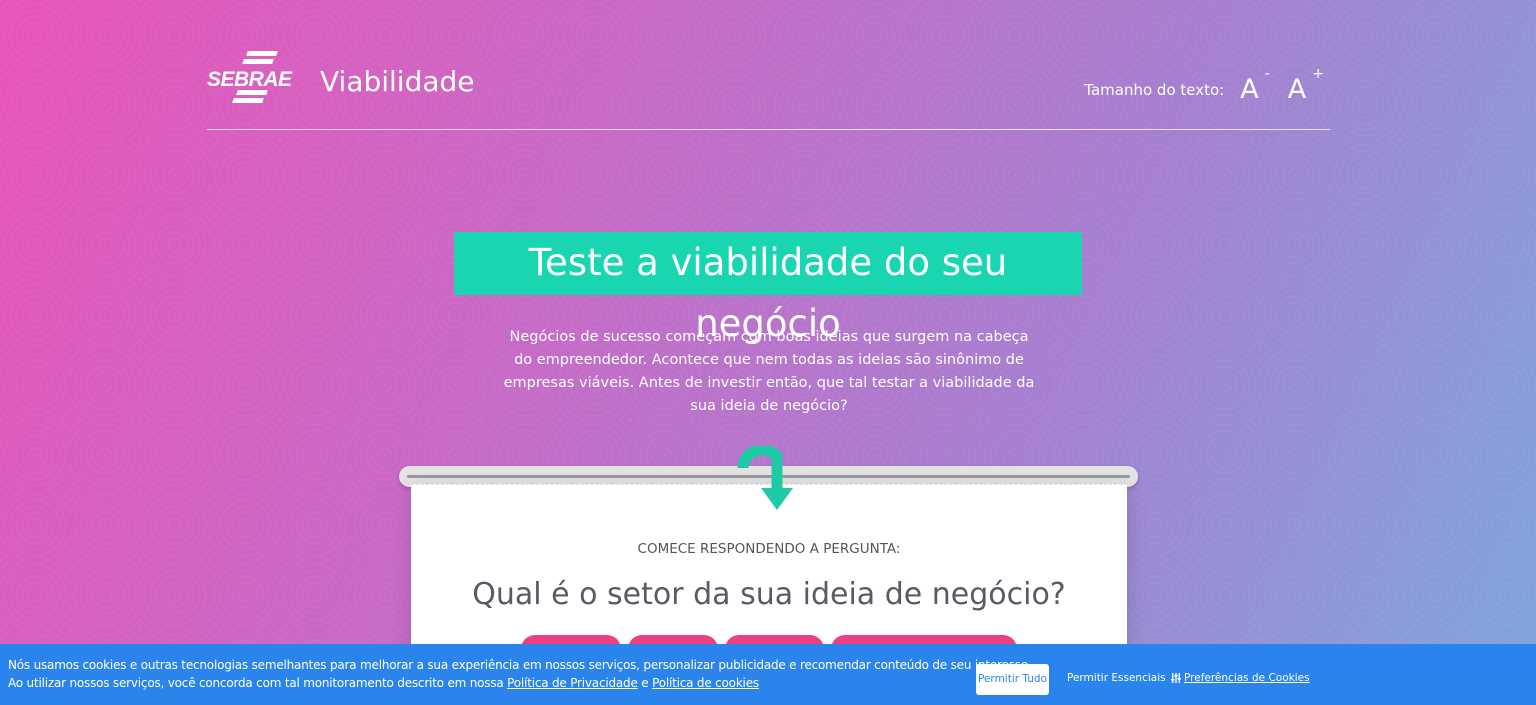 Image resolution: width=1536 pixels, height=705 pixels. What do you see at coordinates (572, 683) in the screenshot?
I see `privacy-policy-link: Política de Privacidade` at bounding box center [572, 683].